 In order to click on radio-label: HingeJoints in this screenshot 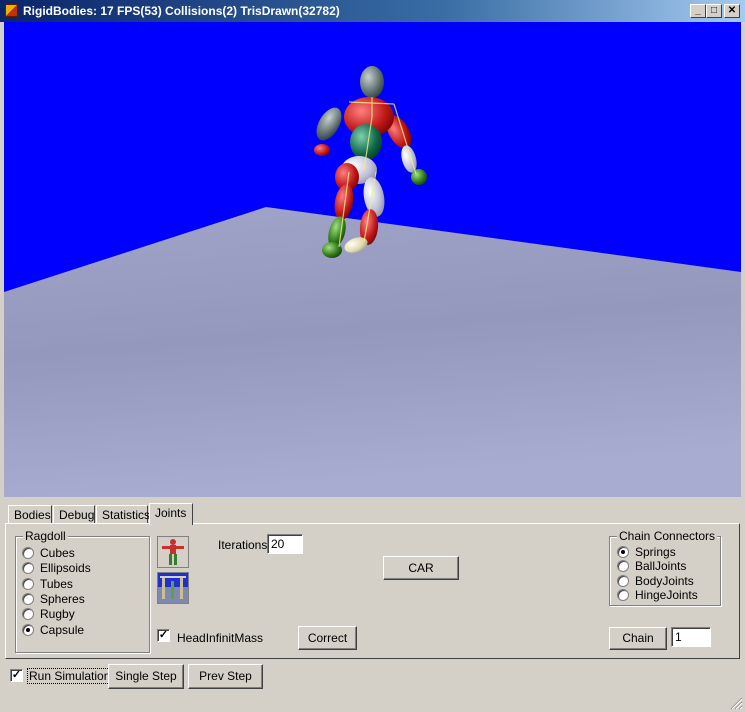, I will do `click(666, 595)`.